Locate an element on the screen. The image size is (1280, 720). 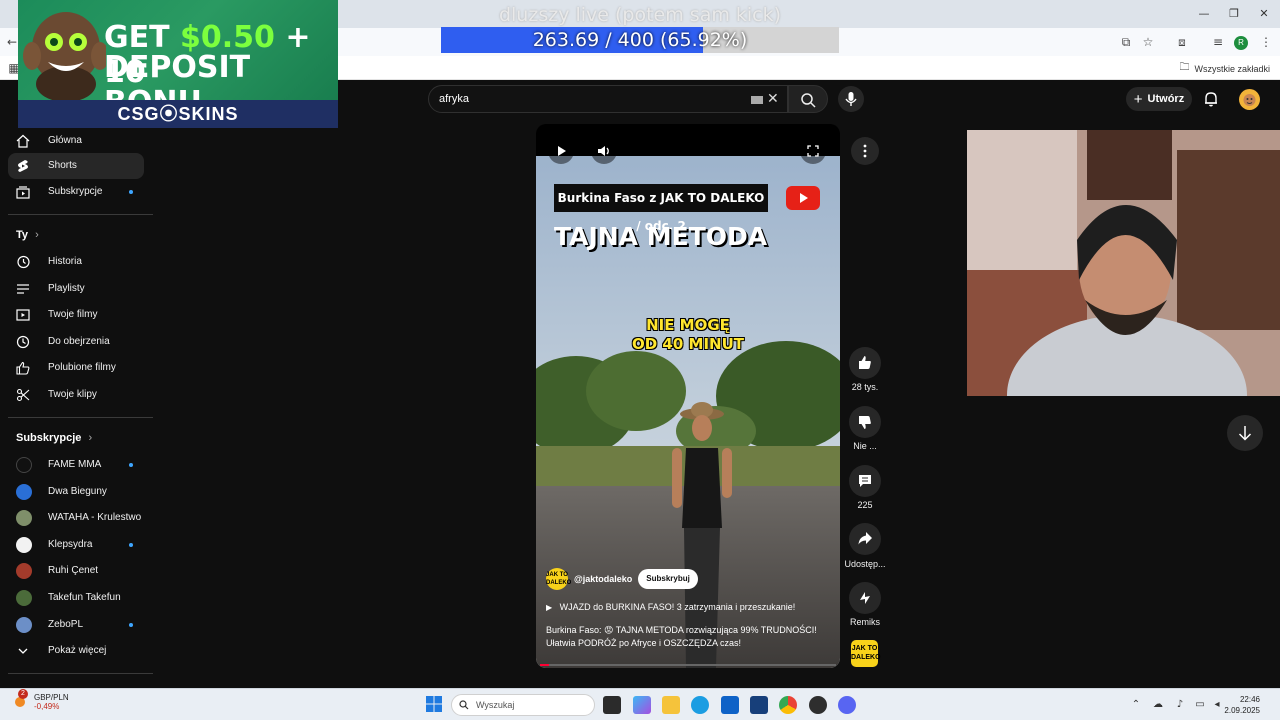
profile-avatar: R is located at coordinates (1241, 43).